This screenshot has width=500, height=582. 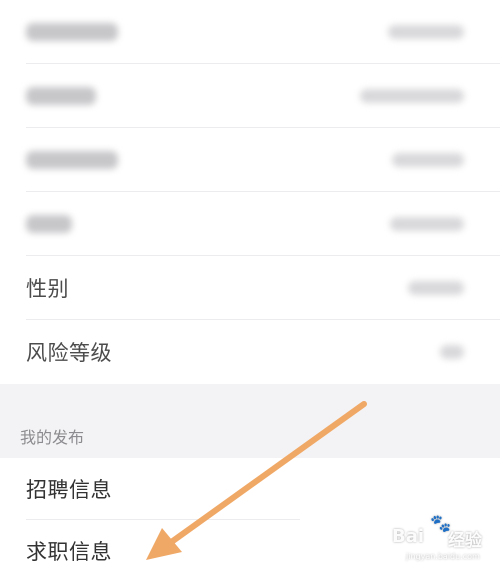 What do you see at coordinates (250, 427) in the screenshot?
I see `section-header-my-posts: 我的发布` at bounding box center [250, 427].